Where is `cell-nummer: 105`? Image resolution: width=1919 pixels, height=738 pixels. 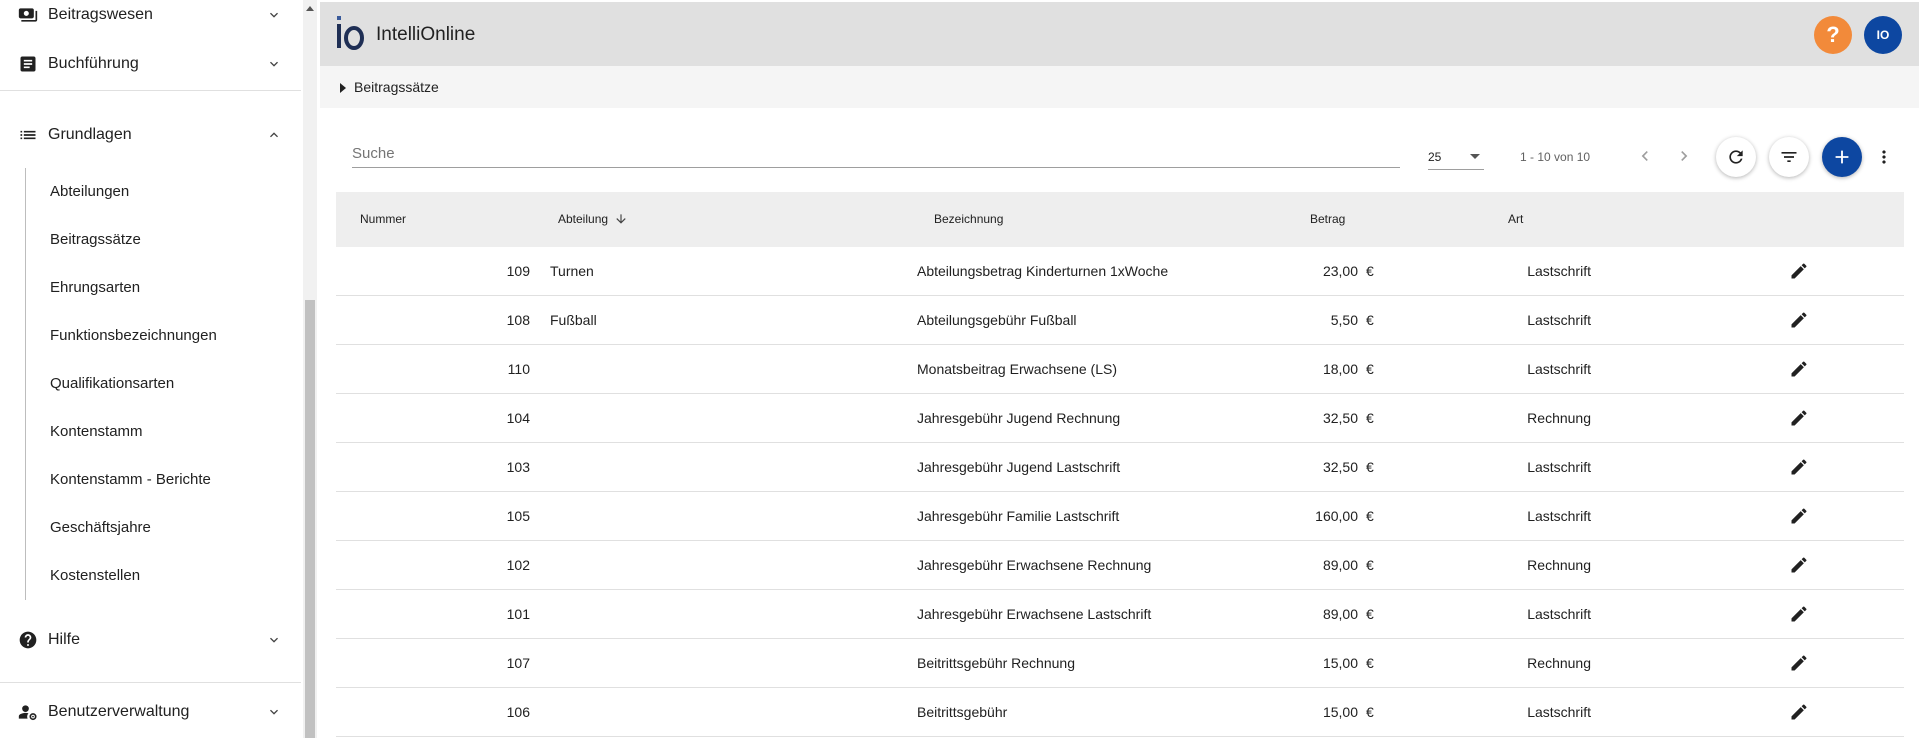
cell-nummer: 105 is located at coordinates (518, 516).